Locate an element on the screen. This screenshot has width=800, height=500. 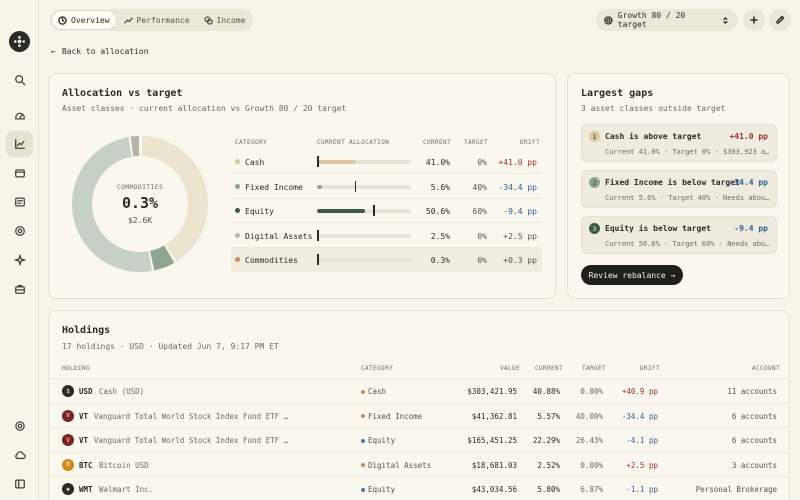
sidebar-goals is located at coordinates (19, 231).